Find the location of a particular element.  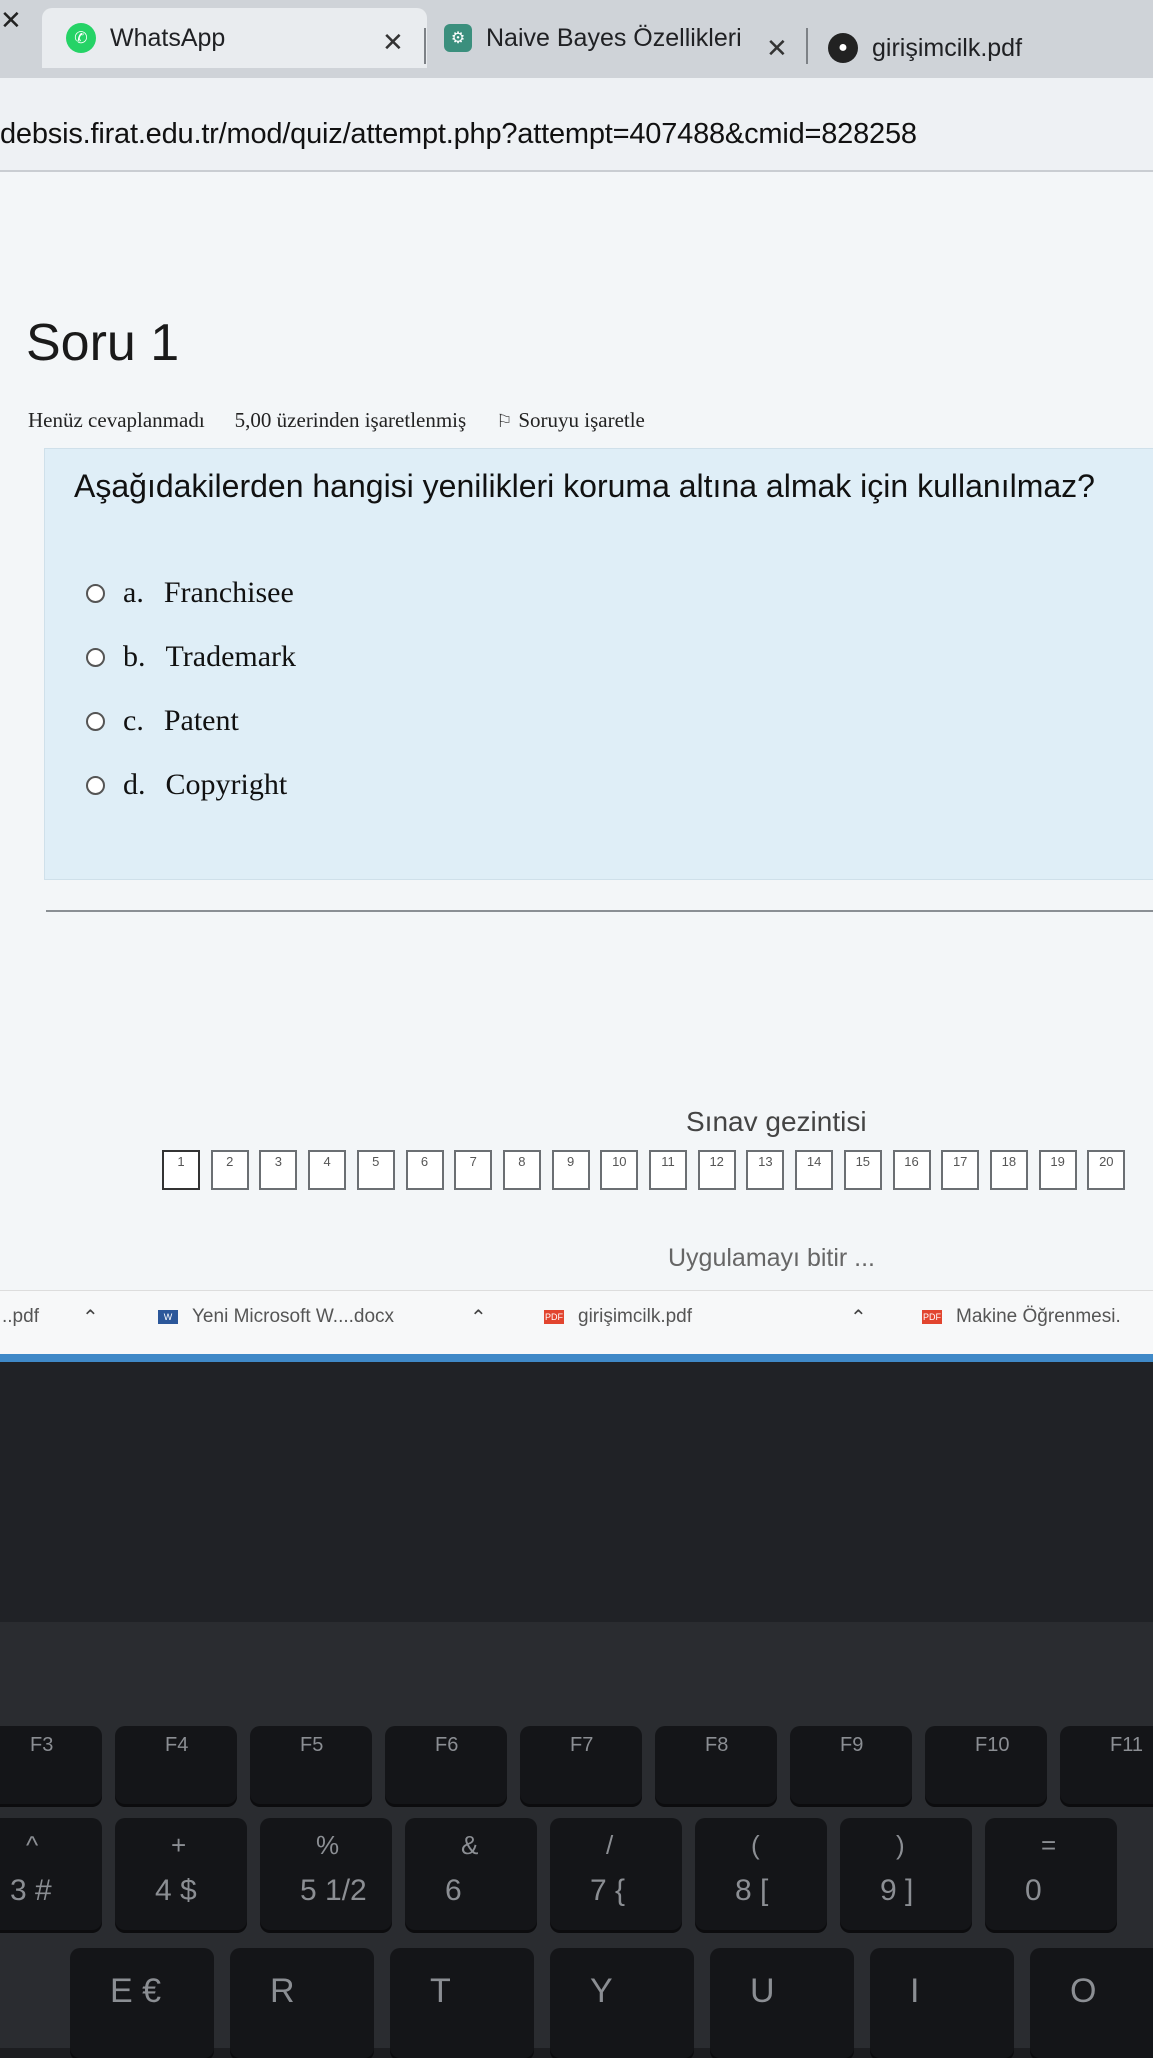

key-label: F8 is located at coordinates (717, 1745).